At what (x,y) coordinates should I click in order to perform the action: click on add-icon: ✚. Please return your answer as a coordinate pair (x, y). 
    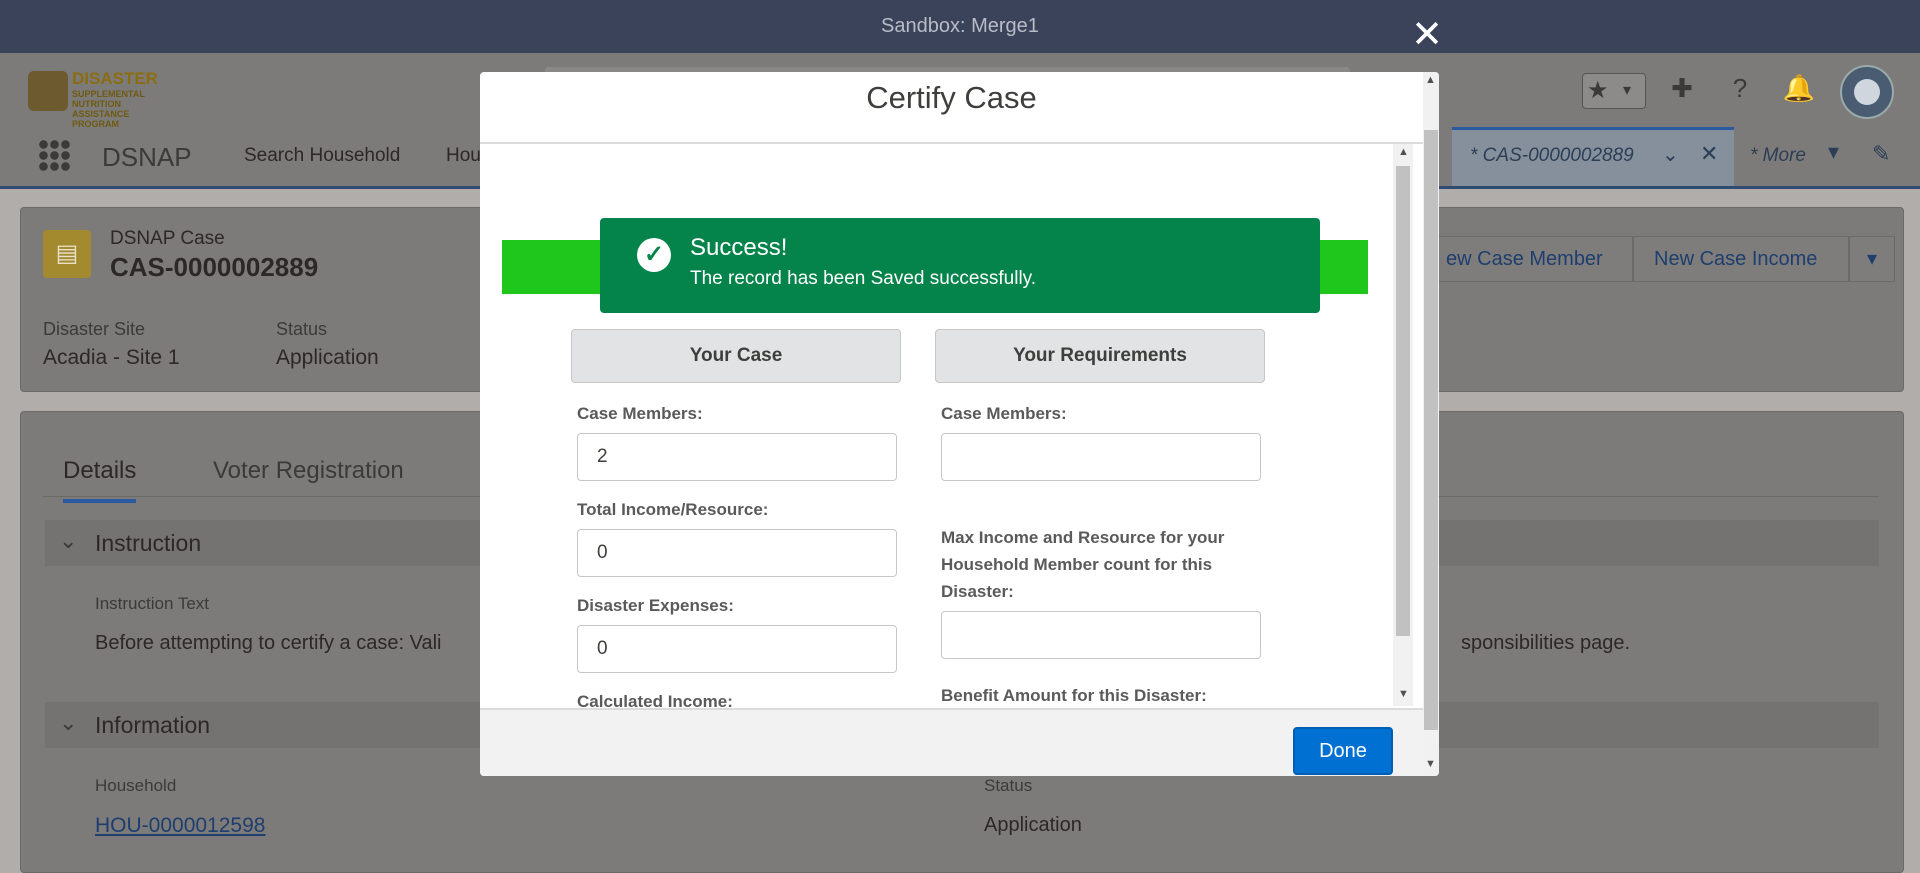
    Looking at the image, I should click on (1682, 88).